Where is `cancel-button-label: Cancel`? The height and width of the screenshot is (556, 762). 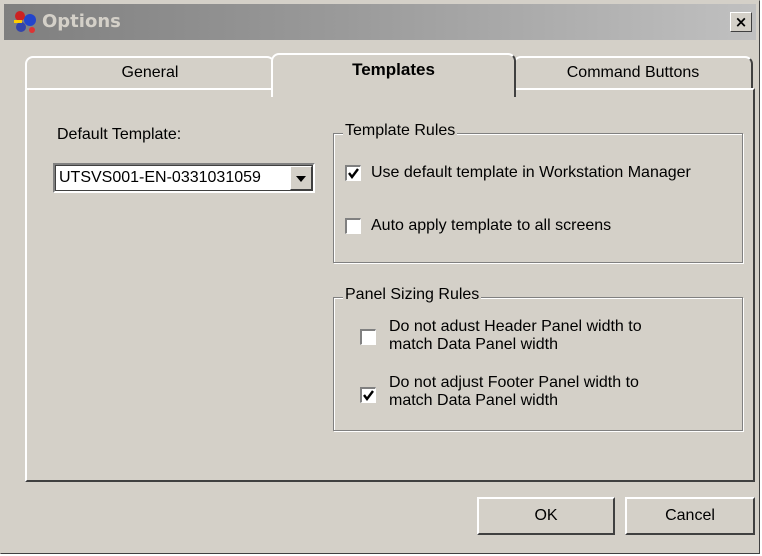 cancel-button-label: Cancel is located at coordinates (690, 515).